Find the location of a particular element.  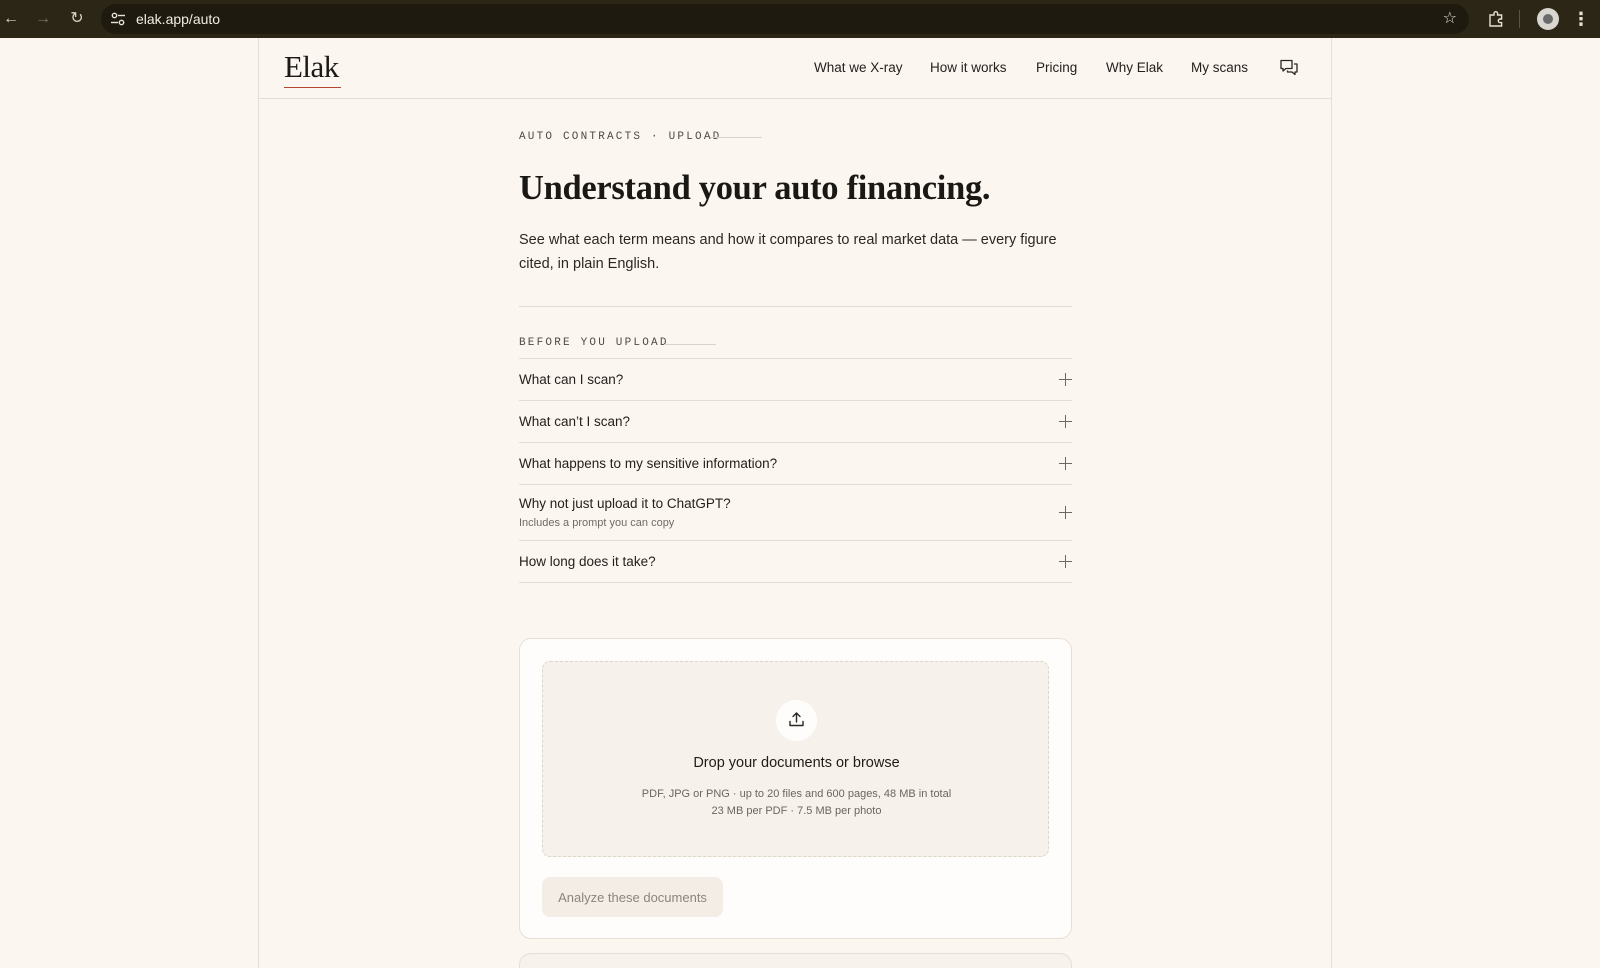

nav-how-it-works: How it works is located at coordinates (968, 67).